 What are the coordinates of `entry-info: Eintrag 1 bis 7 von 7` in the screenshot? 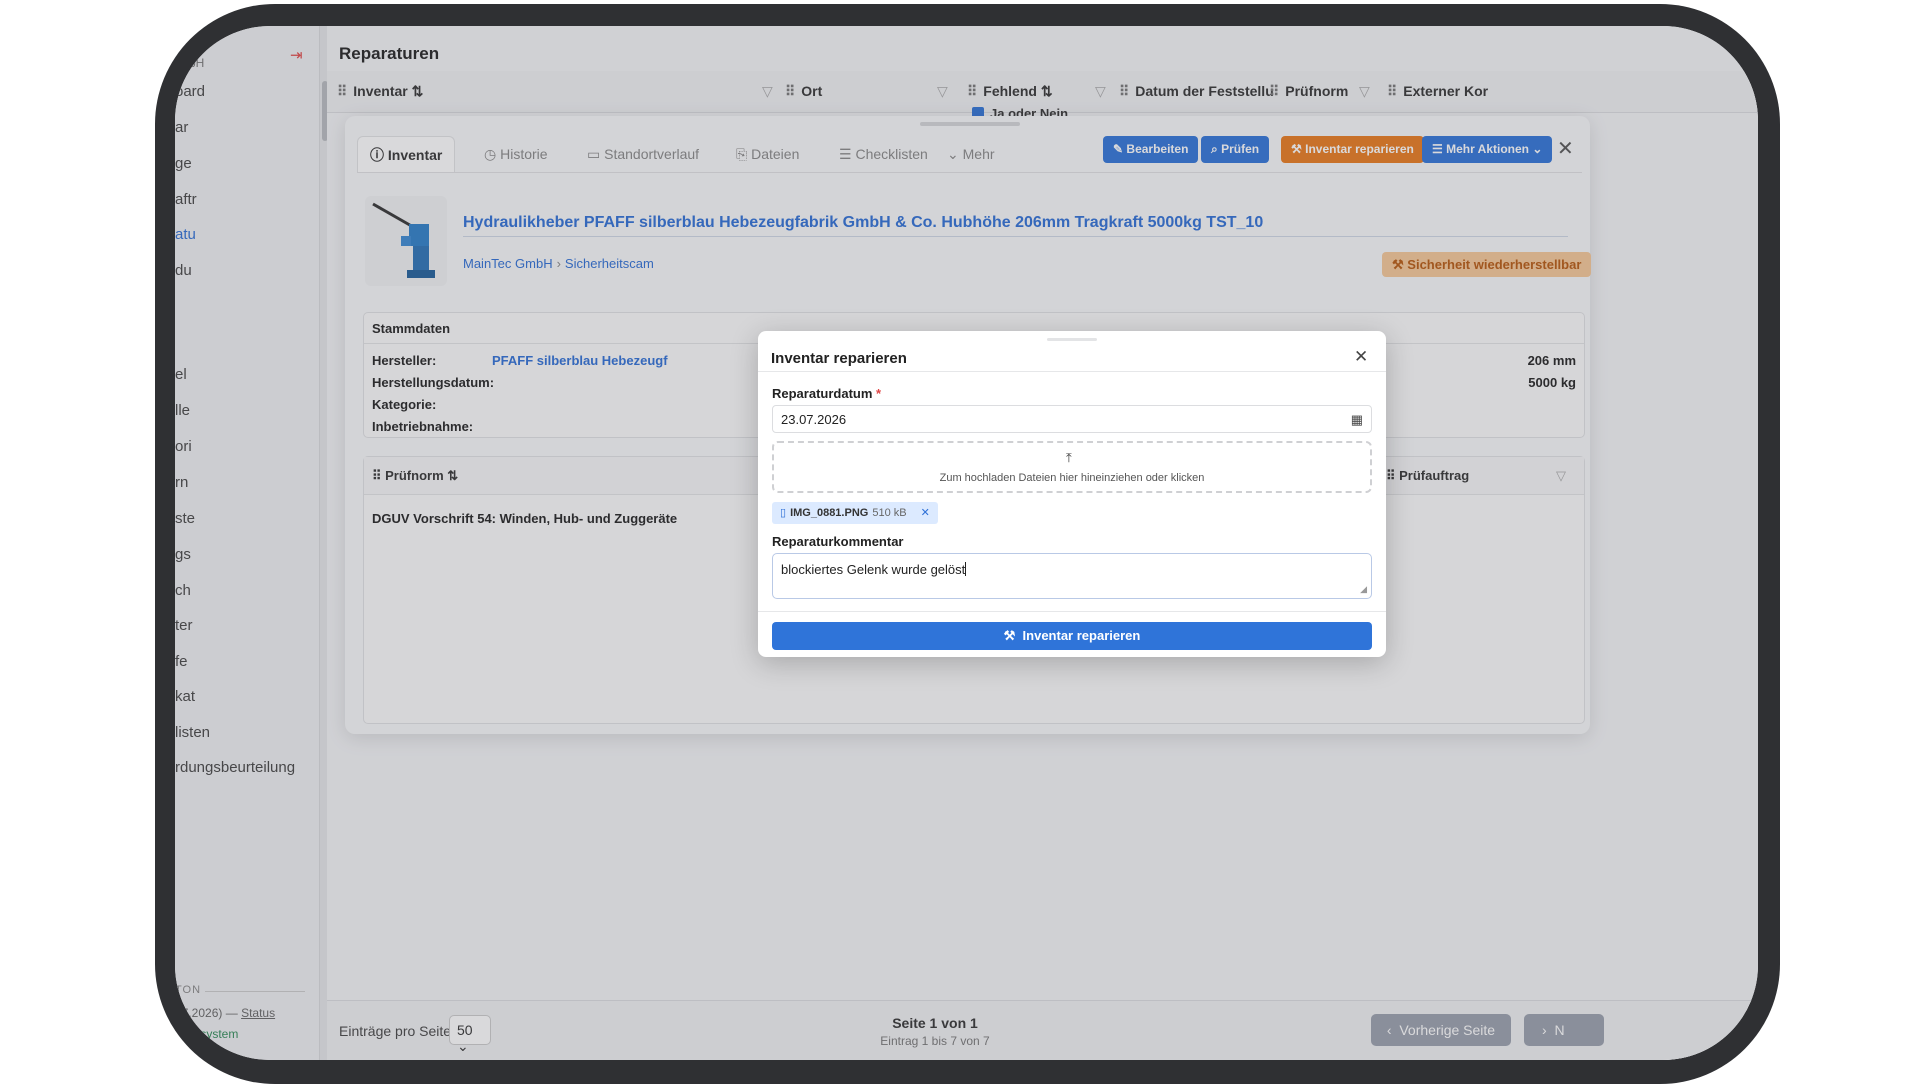 It's located at (935, 1041).